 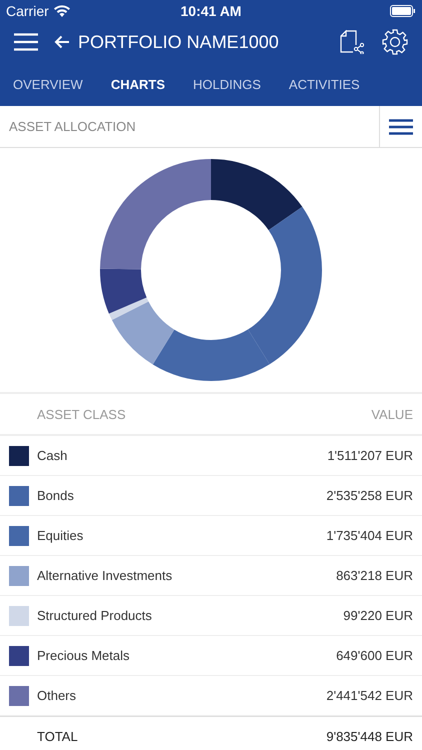 What do you see at coordinates (138, 84) in the screenshot?
I see `tab: CHARTS` at bounding box center [138, 84].